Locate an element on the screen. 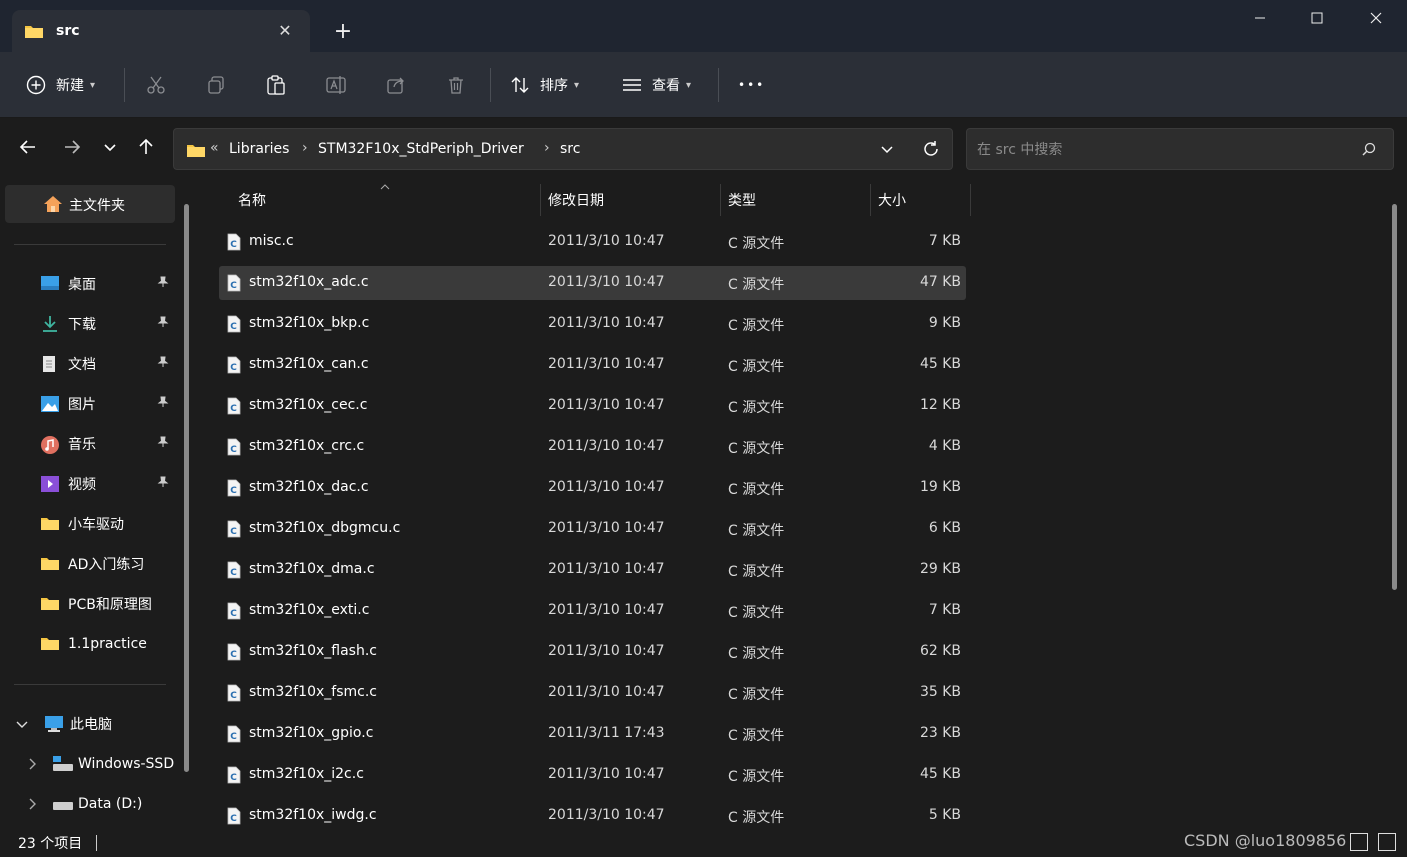 This screenshot has width=1407, height=857. file-size: 23 KB is located at coordinates (940, 733).